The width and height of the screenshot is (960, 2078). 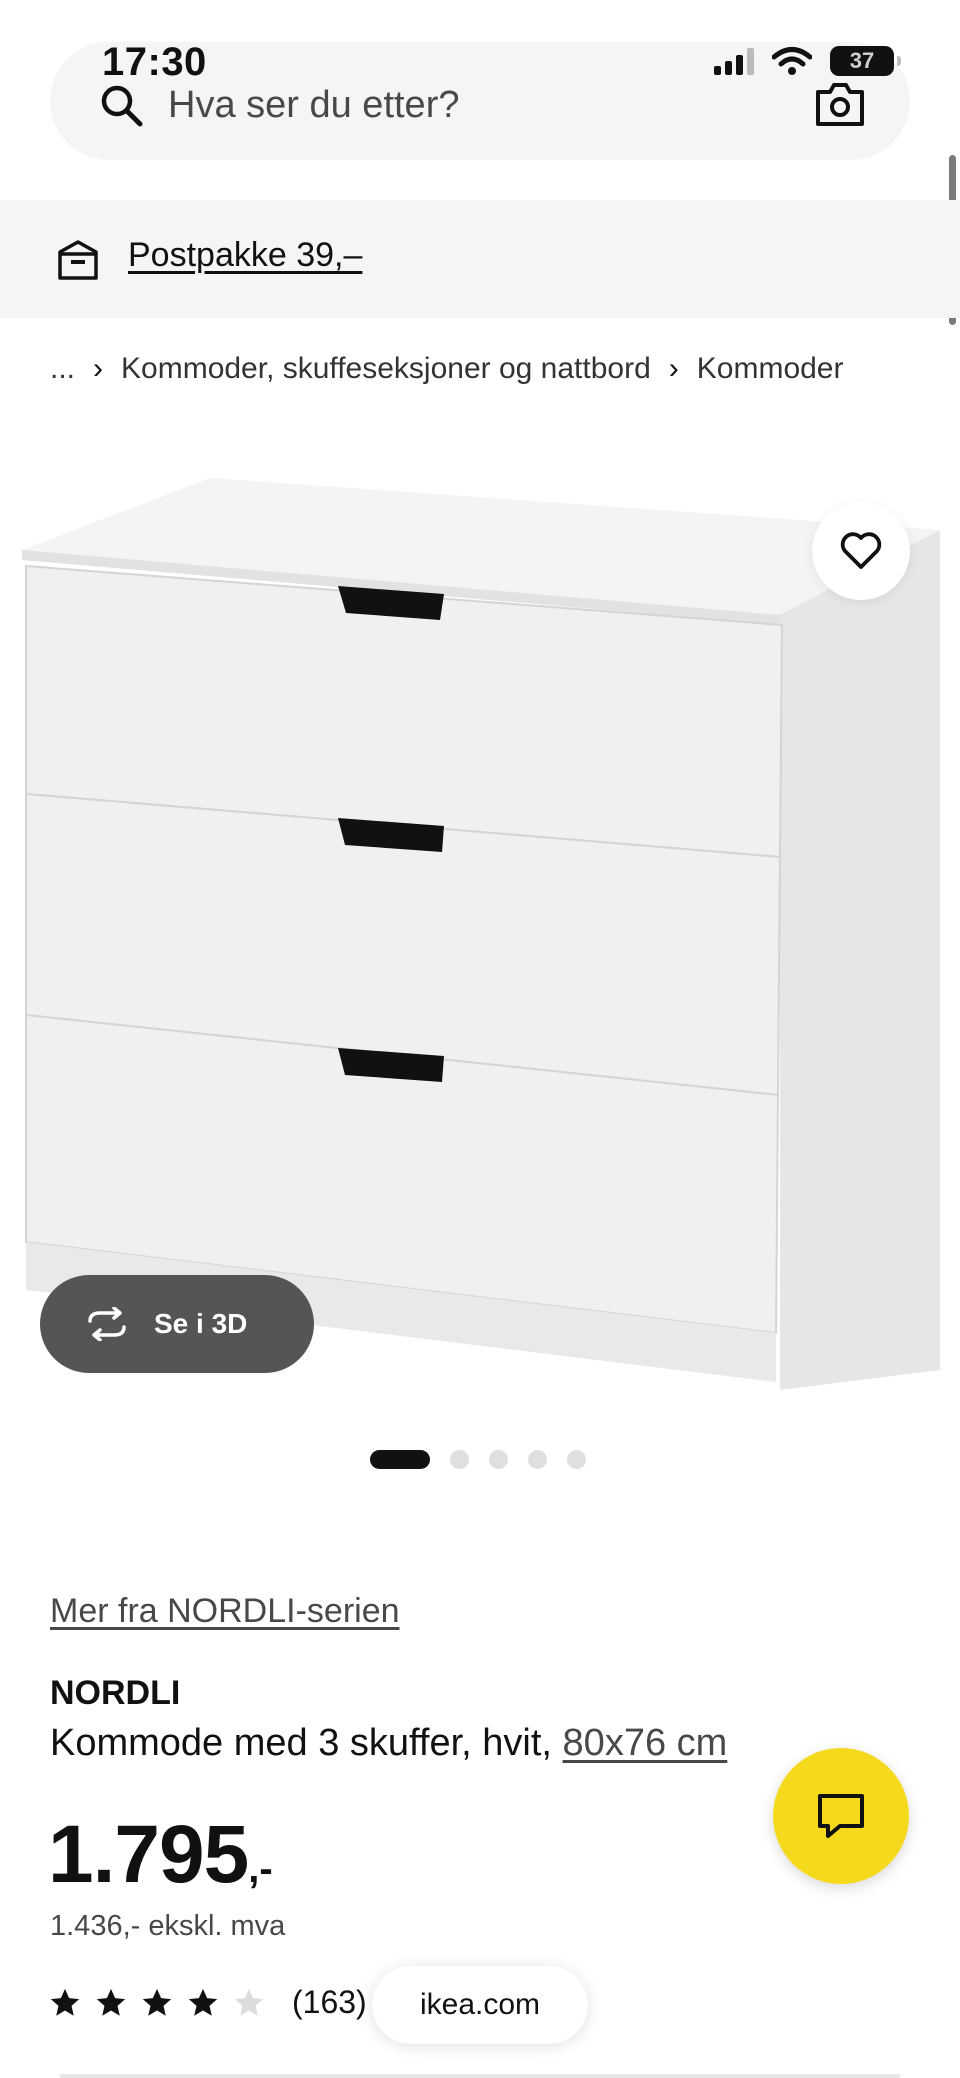 I want to click on chat-icon, so click(x=841, y=1816).